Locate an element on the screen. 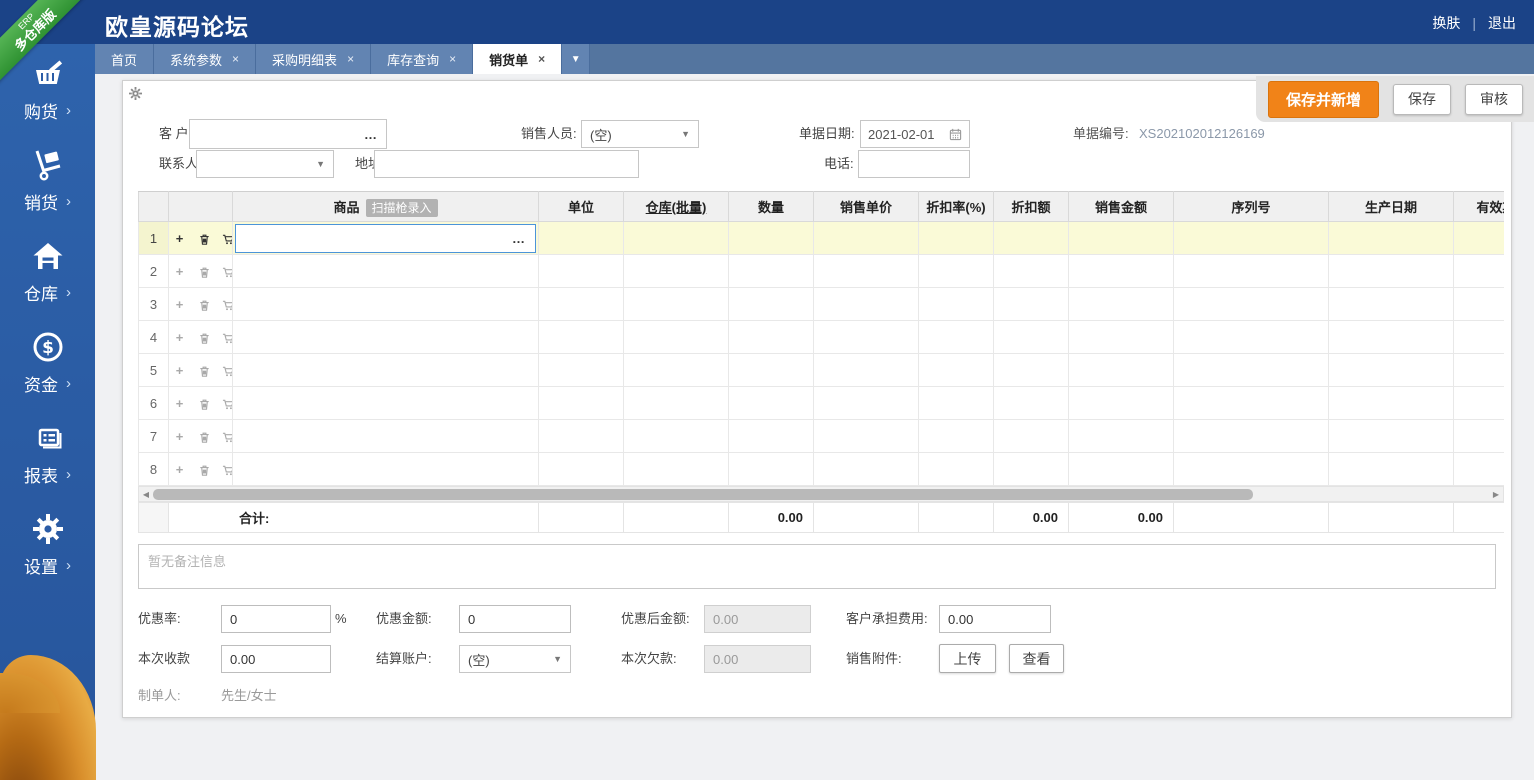 This screenshot has width=1534, height=780. sidebar-item-settings: 设置 › is located at coordinates (47, 544).